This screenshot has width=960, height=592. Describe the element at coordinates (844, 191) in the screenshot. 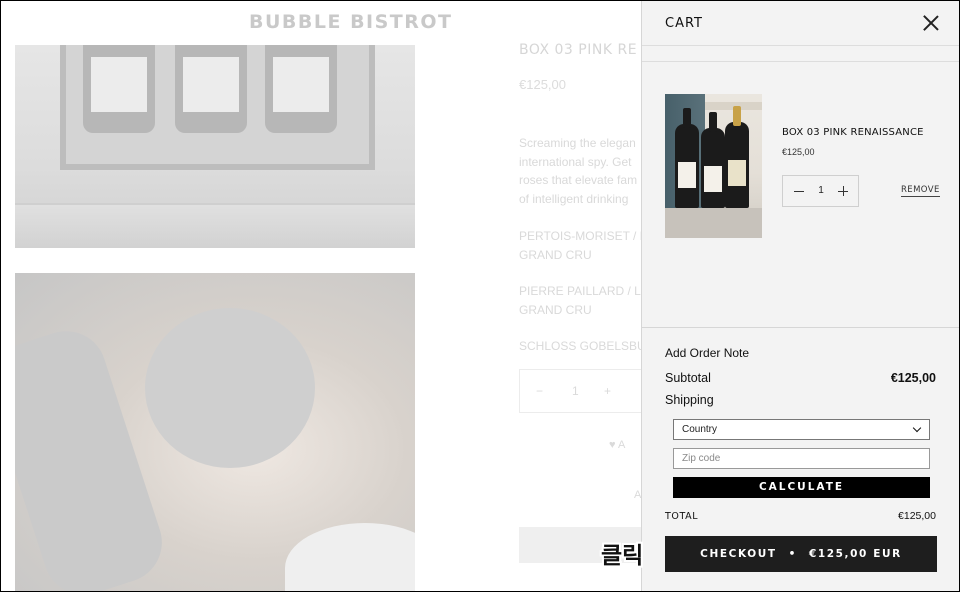

I see `plus-icon` at that location.